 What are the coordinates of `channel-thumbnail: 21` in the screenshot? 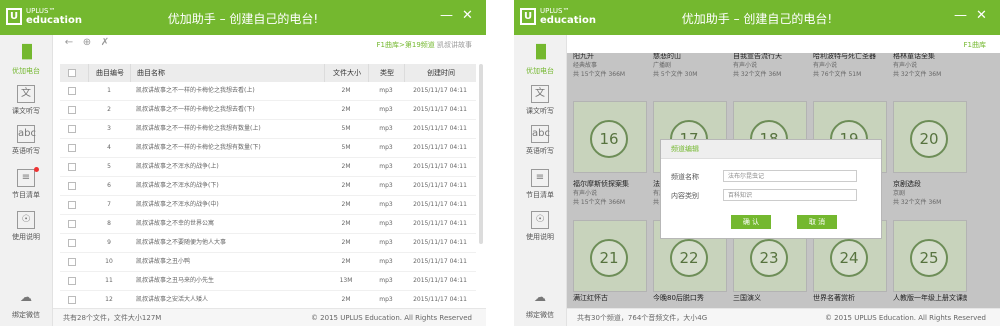 It's located at (610, 256).